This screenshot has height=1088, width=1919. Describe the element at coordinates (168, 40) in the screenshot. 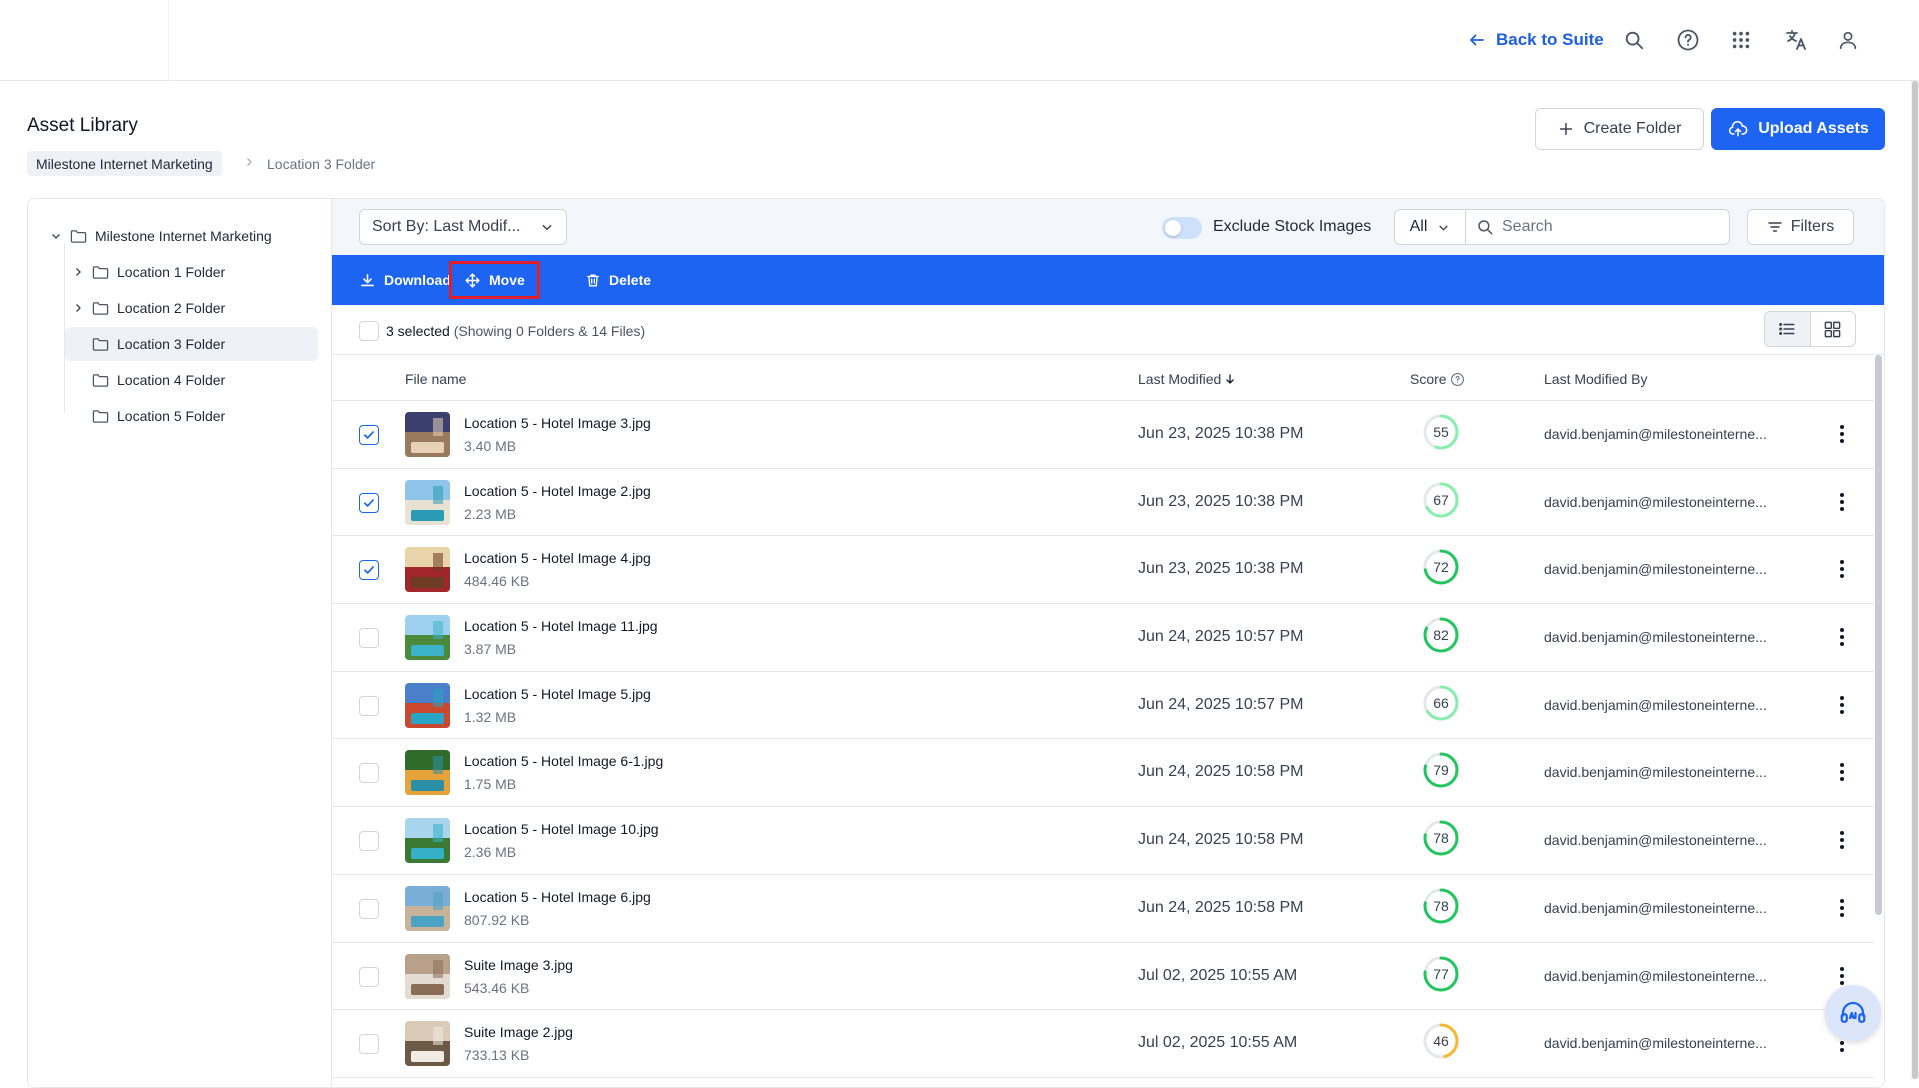

I see `logo-divider` at that location.